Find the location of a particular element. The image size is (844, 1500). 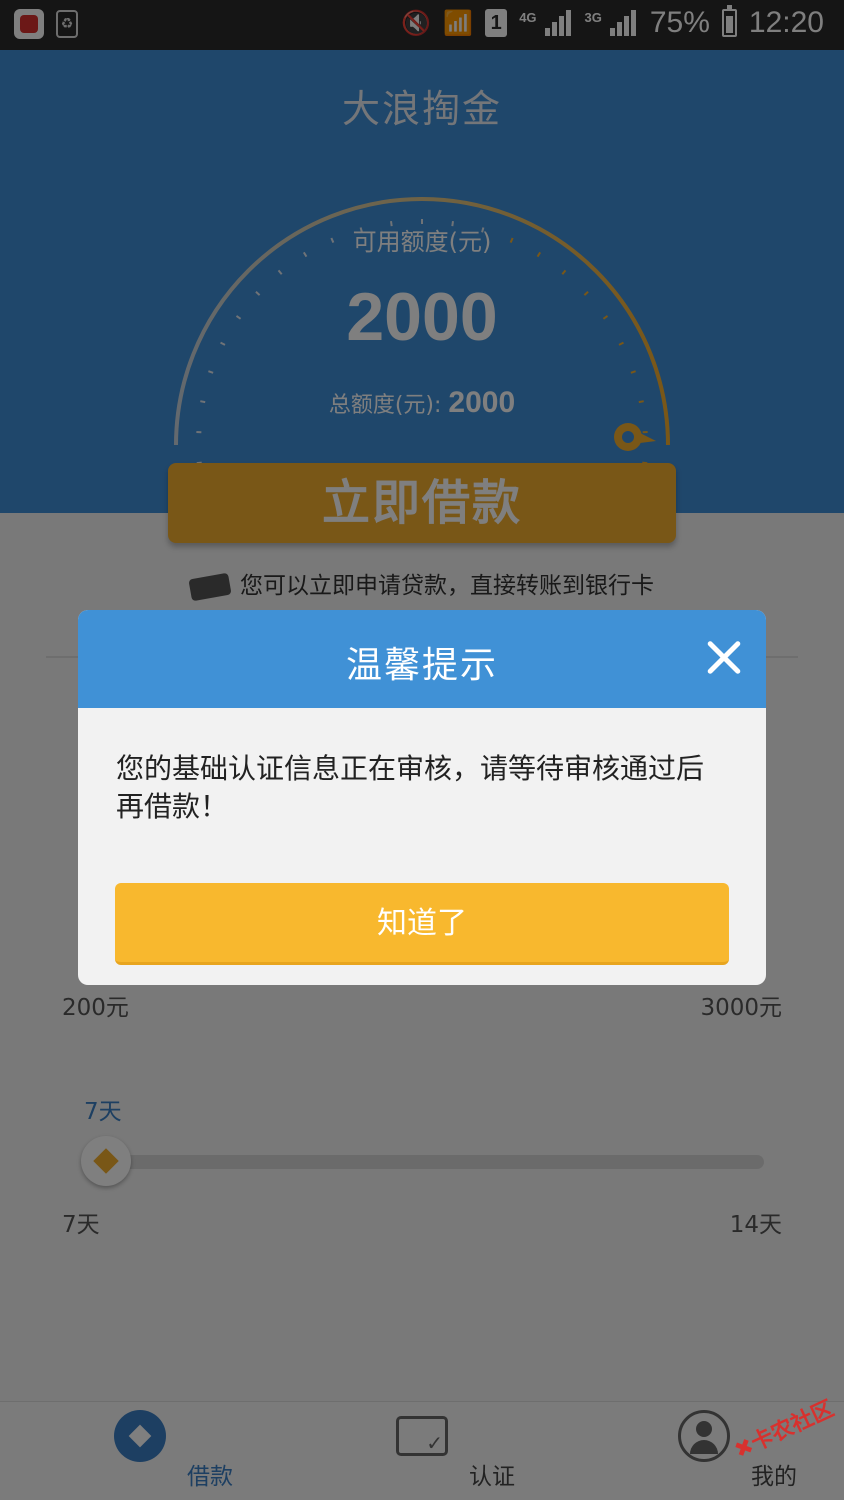

confirm-button: 知道了 is located at coordinates (422, 924).